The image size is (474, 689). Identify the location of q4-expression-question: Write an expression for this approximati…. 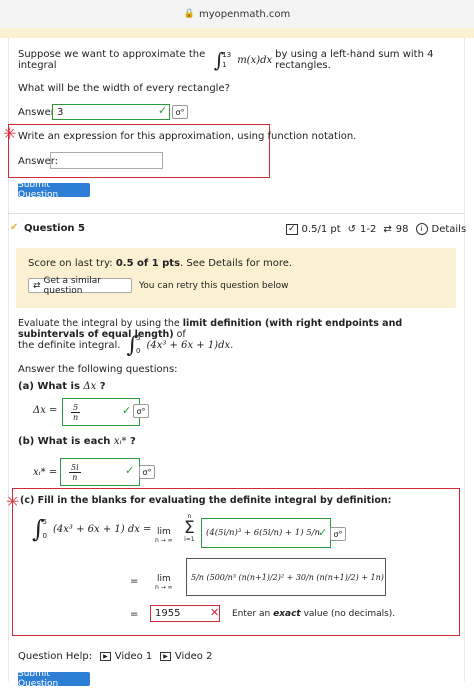
(187, 136).